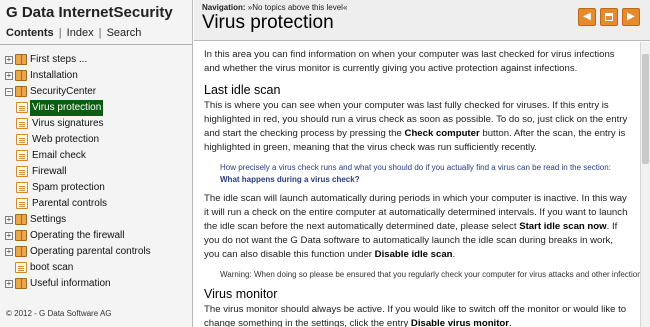 Image resolution: width=650 pixels, height=327 pixels. What do you see at coordinates (89, 12) in the screenshot?
I see `app-title: G Data InternetSecurity` at bounding box center [89, 12].